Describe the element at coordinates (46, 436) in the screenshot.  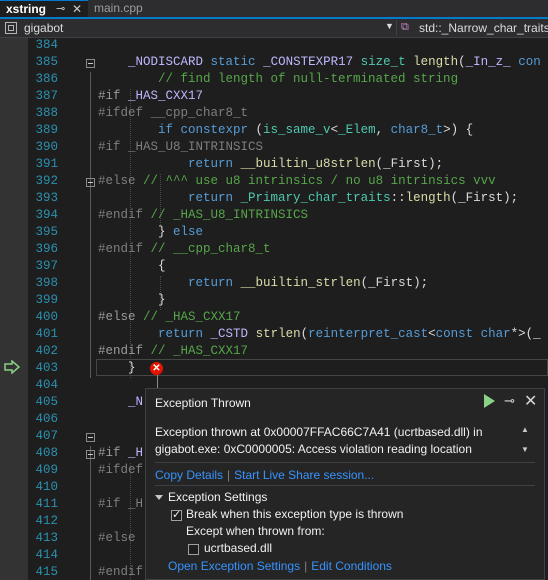
I see `line-number: 407` at that location.